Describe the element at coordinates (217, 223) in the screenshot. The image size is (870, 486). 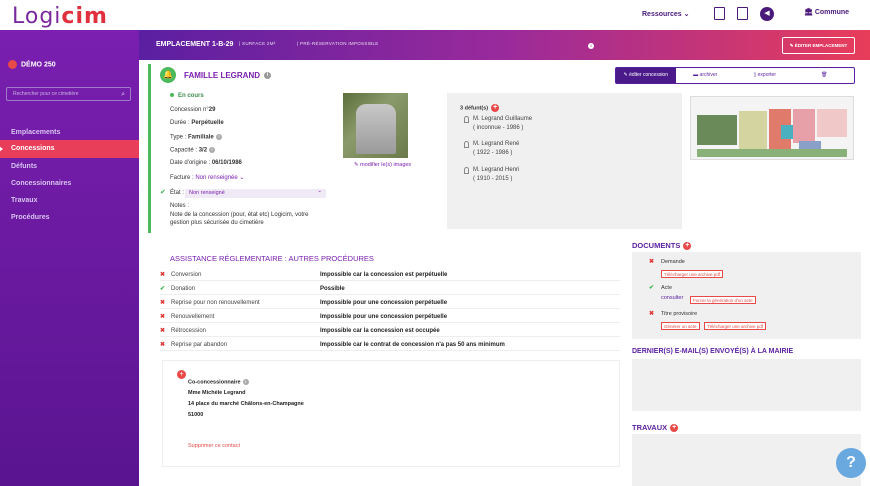
I see `notes-line-2: gestion plus sécurisée du cimetière` at that location.